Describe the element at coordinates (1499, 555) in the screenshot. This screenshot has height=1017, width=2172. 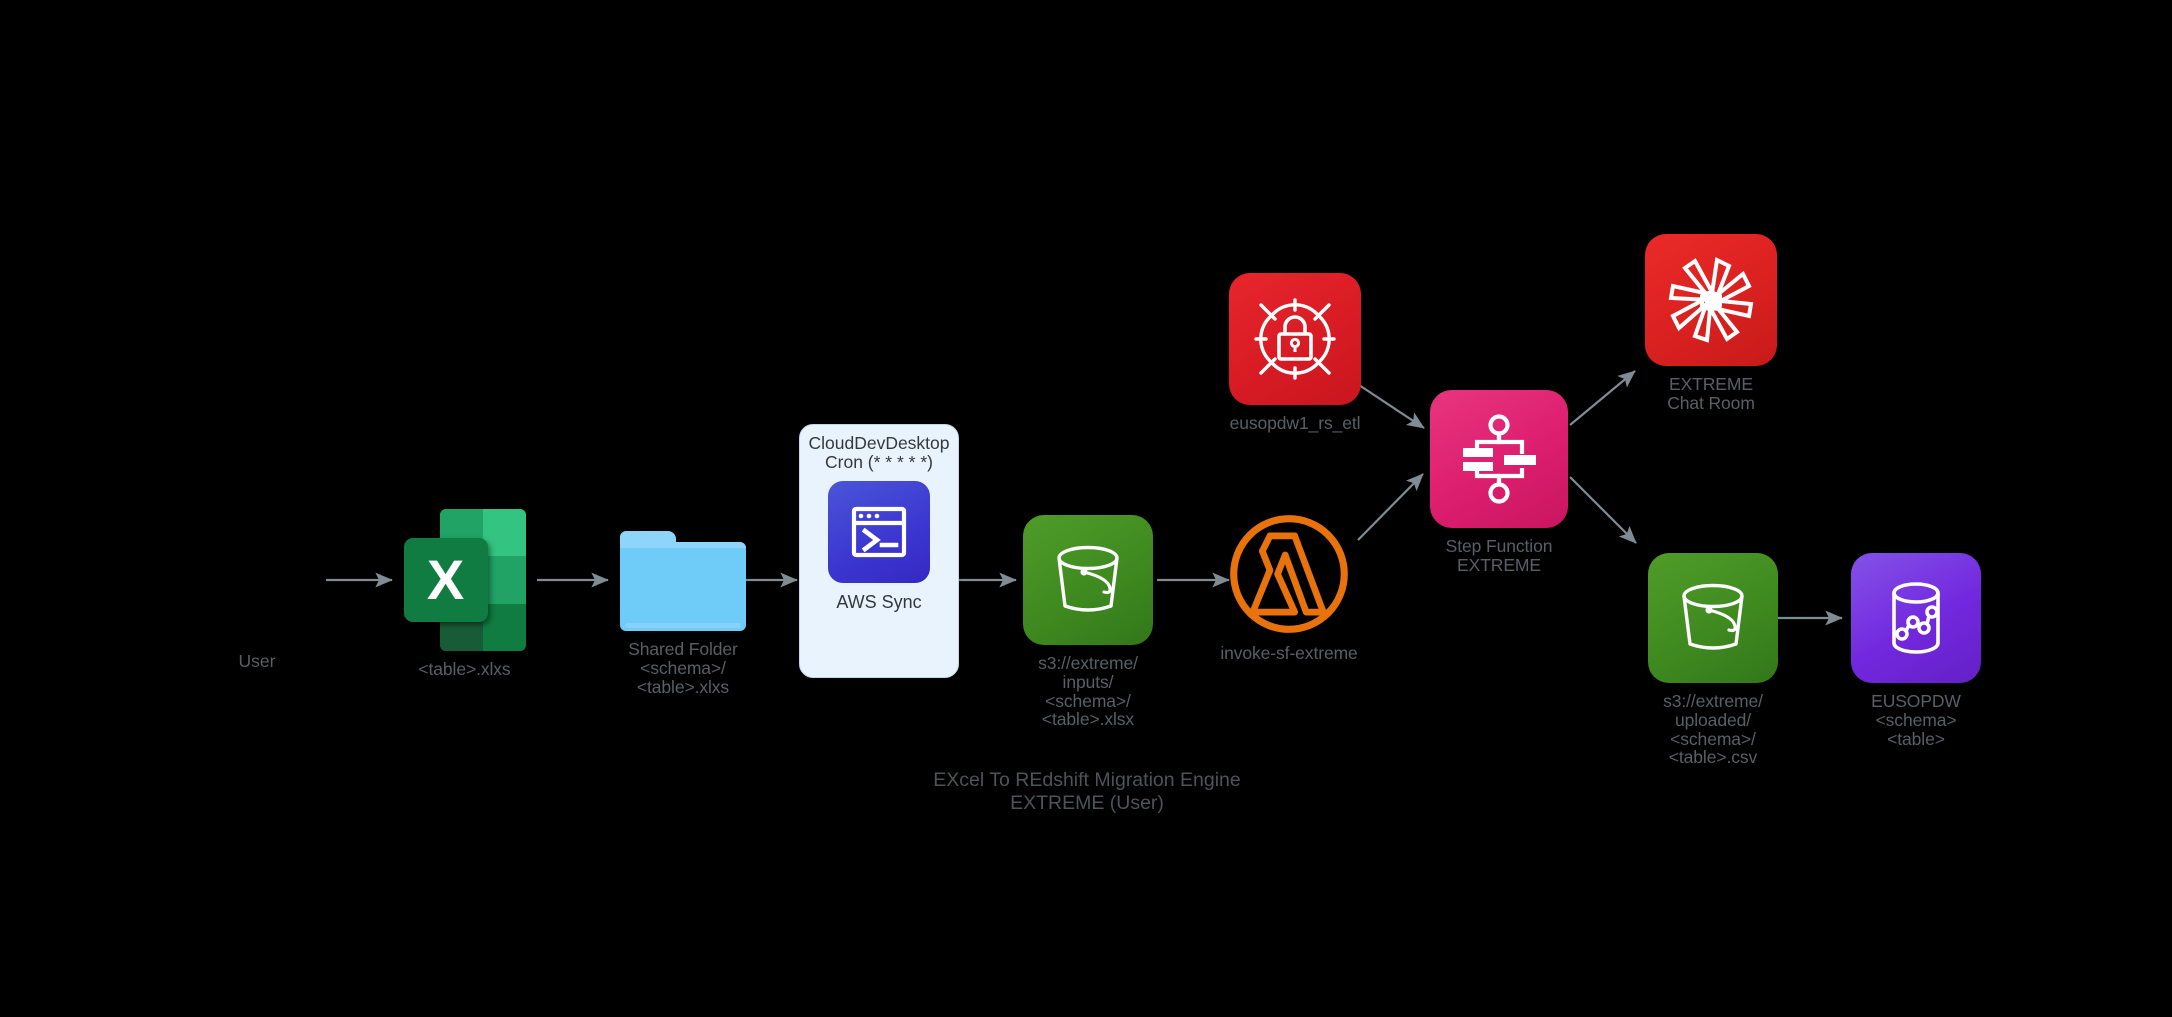
I see `step-function-label: Step Function EXTREME` at that location.